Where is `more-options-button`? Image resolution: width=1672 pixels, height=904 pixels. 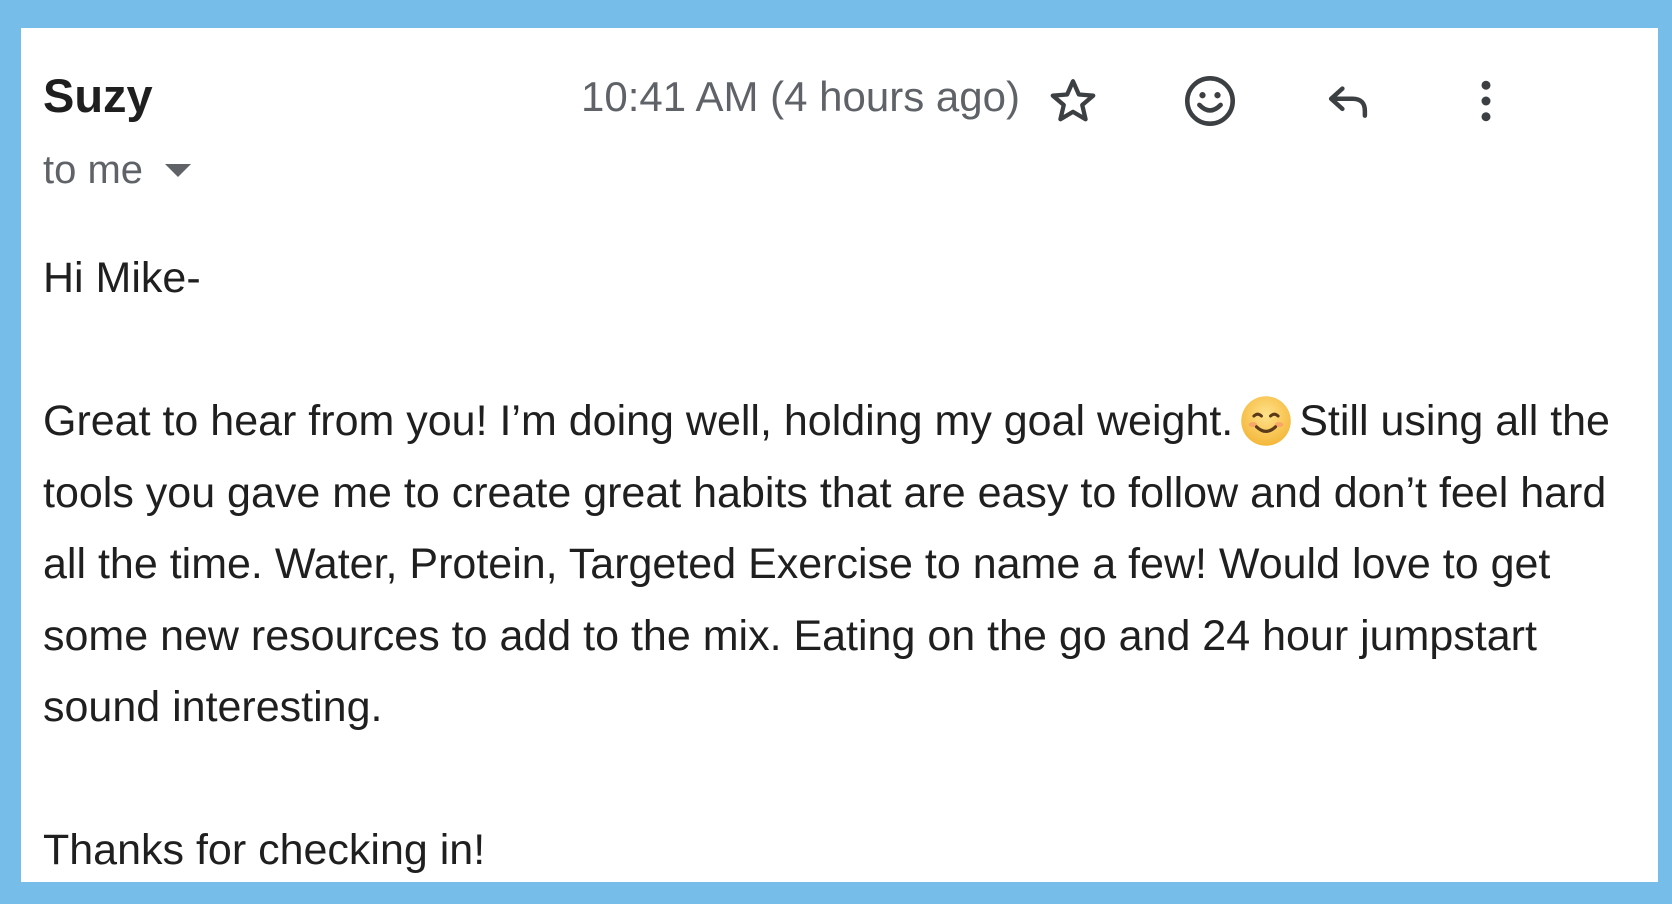
more-options-button is located at coordinates (1486, 101).